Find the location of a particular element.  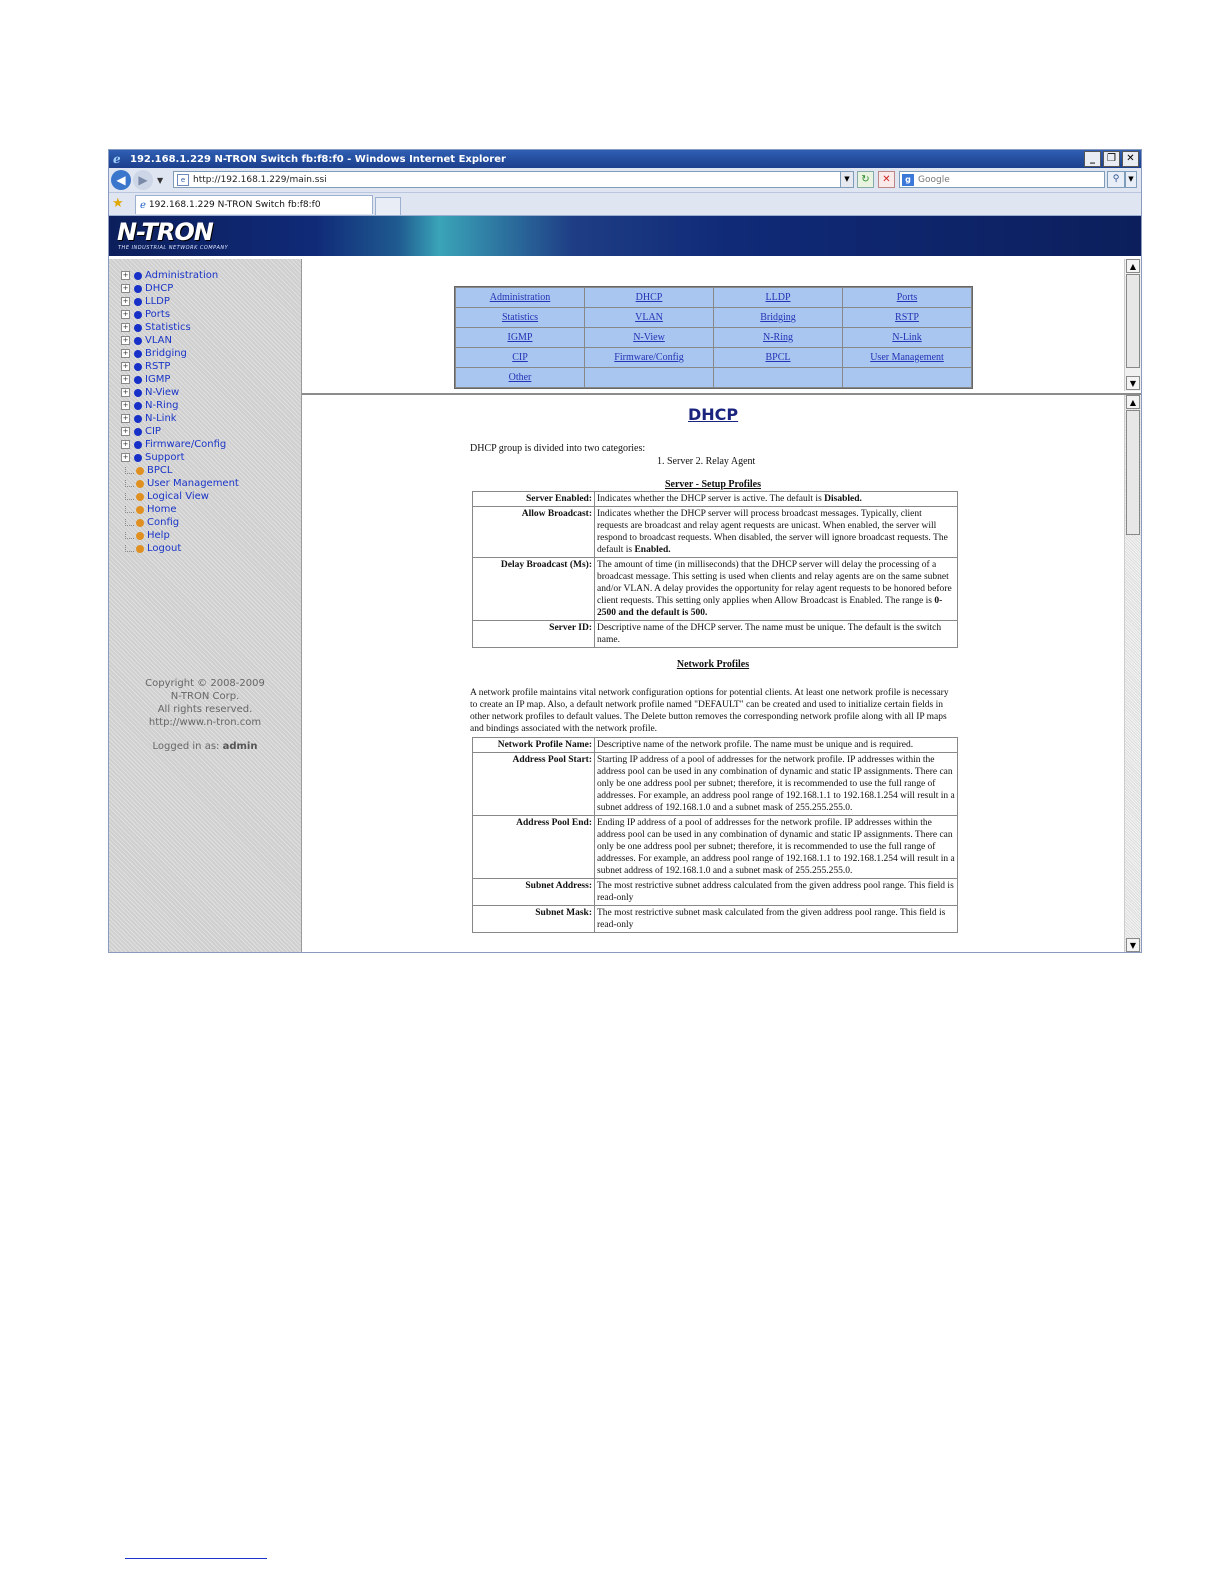

sidebar-item-administration: + Administration is located at coordinates (180, 275).